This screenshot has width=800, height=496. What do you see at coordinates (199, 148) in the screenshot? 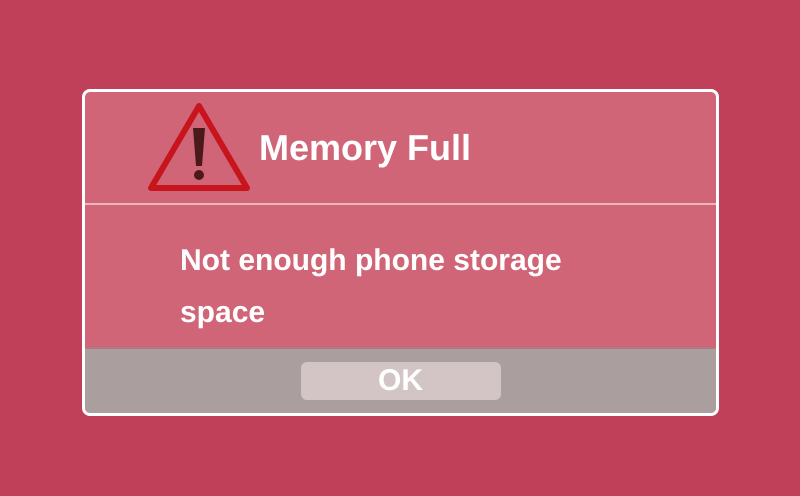
I see `warning-icon` at bounding box center [199, 148].